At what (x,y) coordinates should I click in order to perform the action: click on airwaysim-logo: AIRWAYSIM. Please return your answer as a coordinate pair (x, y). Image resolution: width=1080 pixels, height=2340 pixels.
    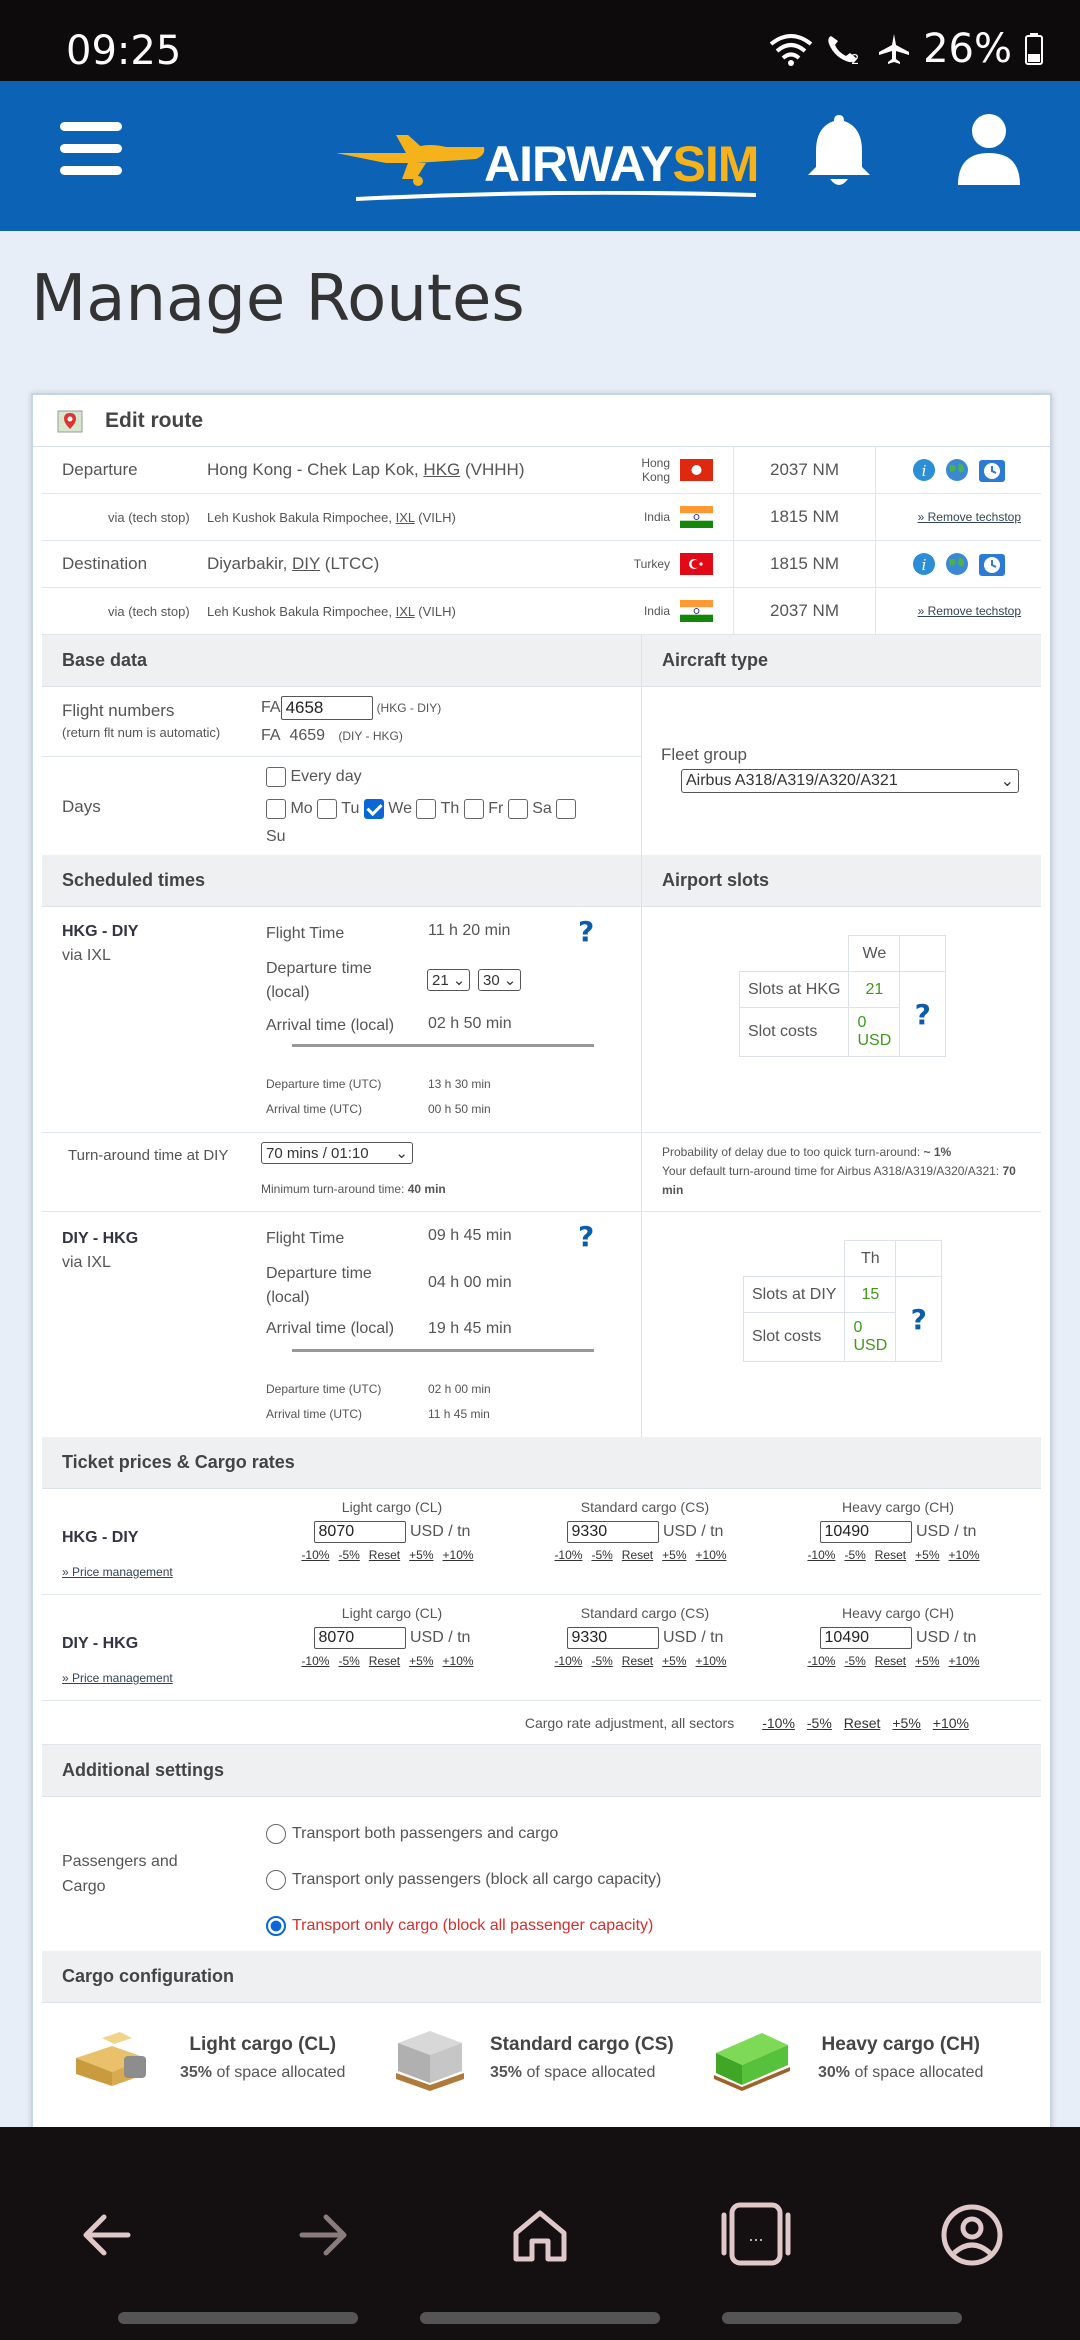
    Looking at the image, I should click on (548, 159).